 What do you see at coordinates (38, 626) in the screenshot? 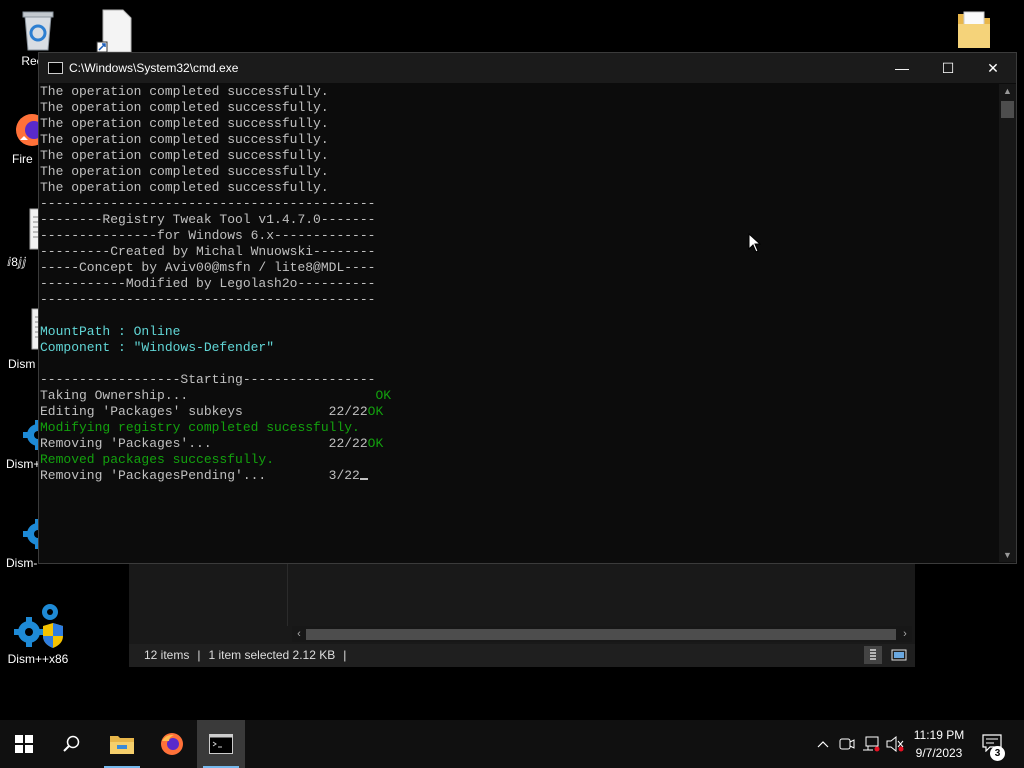
I see `dism-shield-icon` at bounding box center [38, 626].